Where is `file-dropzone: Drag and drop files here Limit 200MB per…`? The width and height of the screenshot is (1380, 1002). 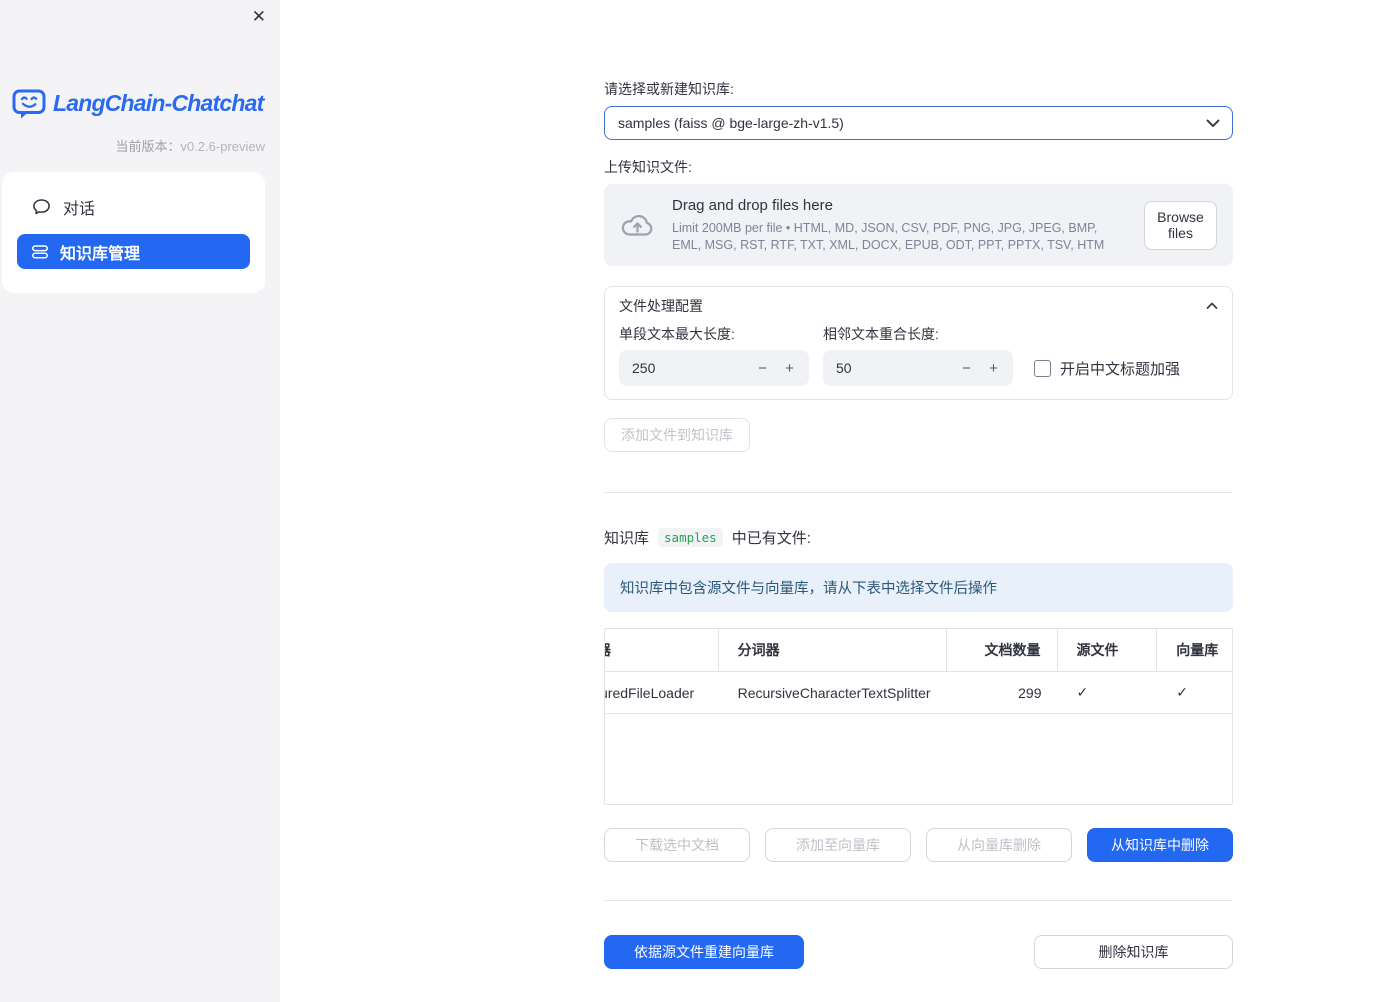
file-dropzone: Drag and drop files here Limit 200MB per… is located at coordinates (918, 225).